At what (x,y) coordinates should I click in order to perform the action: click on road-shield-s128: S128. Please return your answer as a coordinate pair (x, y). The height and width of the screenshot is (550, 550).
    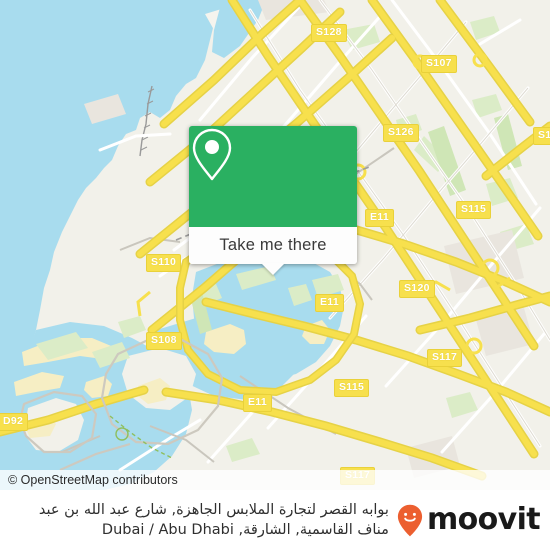
    Looking at the image, I should click on (329, 33).